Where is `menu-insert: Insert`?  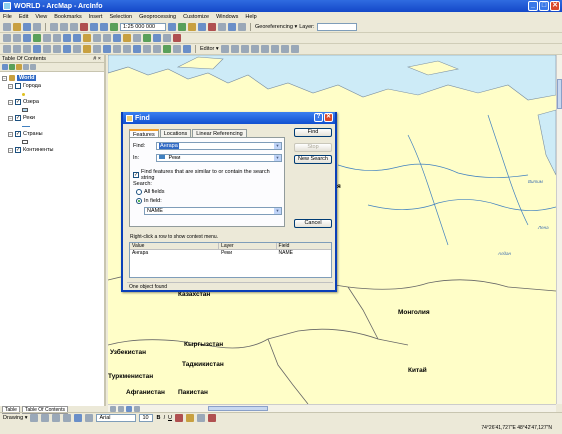
menu-insert: Insert is located at coordinates (96, 17).